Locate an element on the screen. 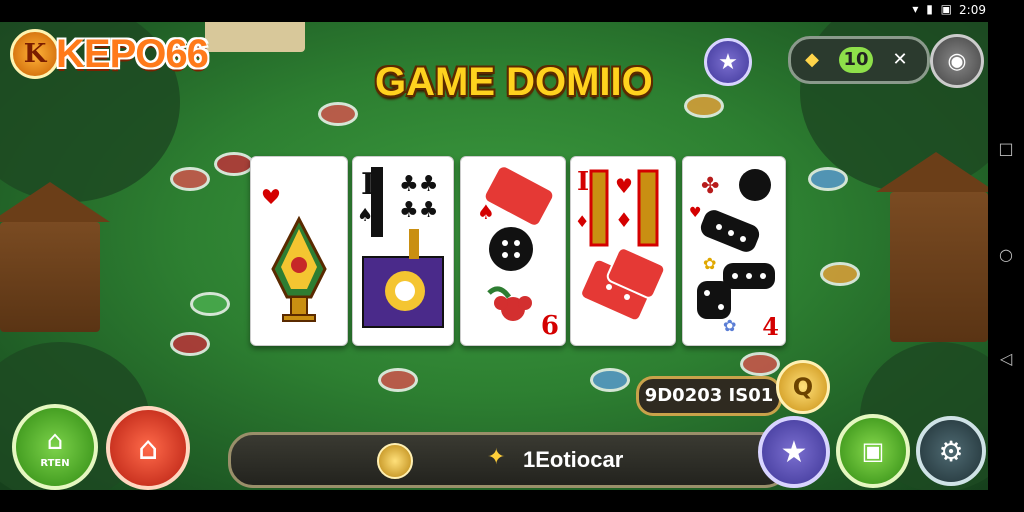 This screenshot has width=1024, height=512. camera-button: ◉ is located at coordinates (957, 61).